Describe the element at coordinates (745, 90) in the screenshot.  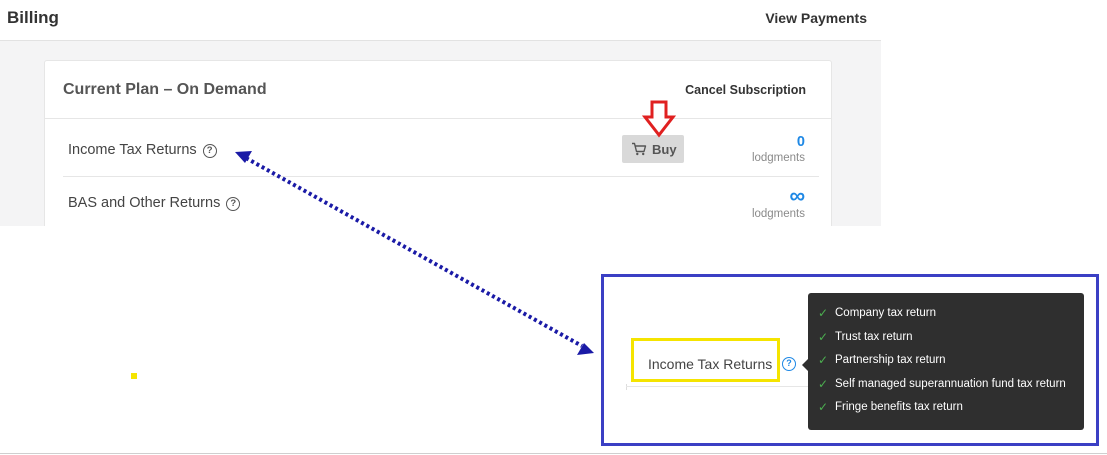
I see `cancel-subscription-button: Cancel Subscription` at that location.